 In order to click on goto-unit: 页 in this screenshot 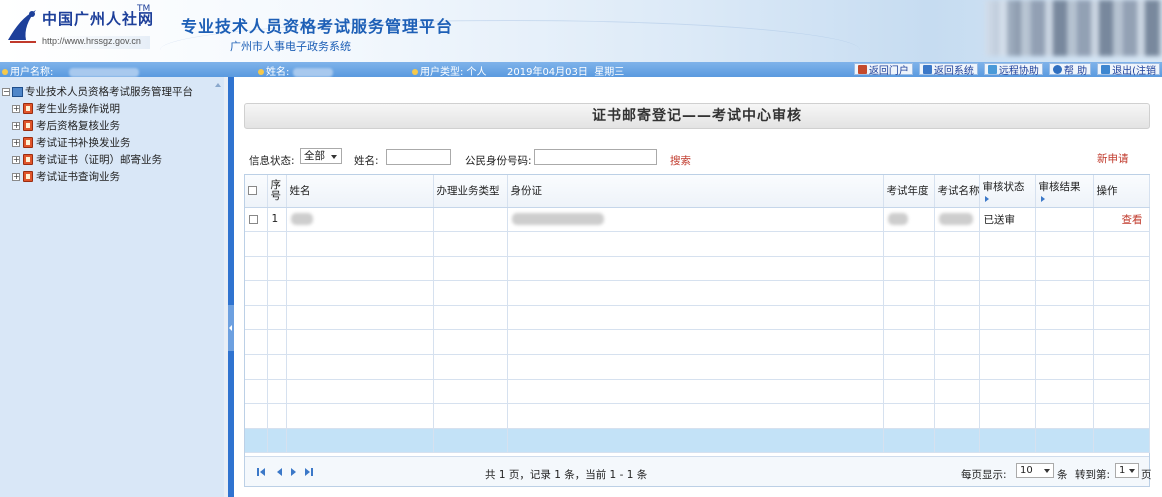, I will do `click(1146, 475)`.